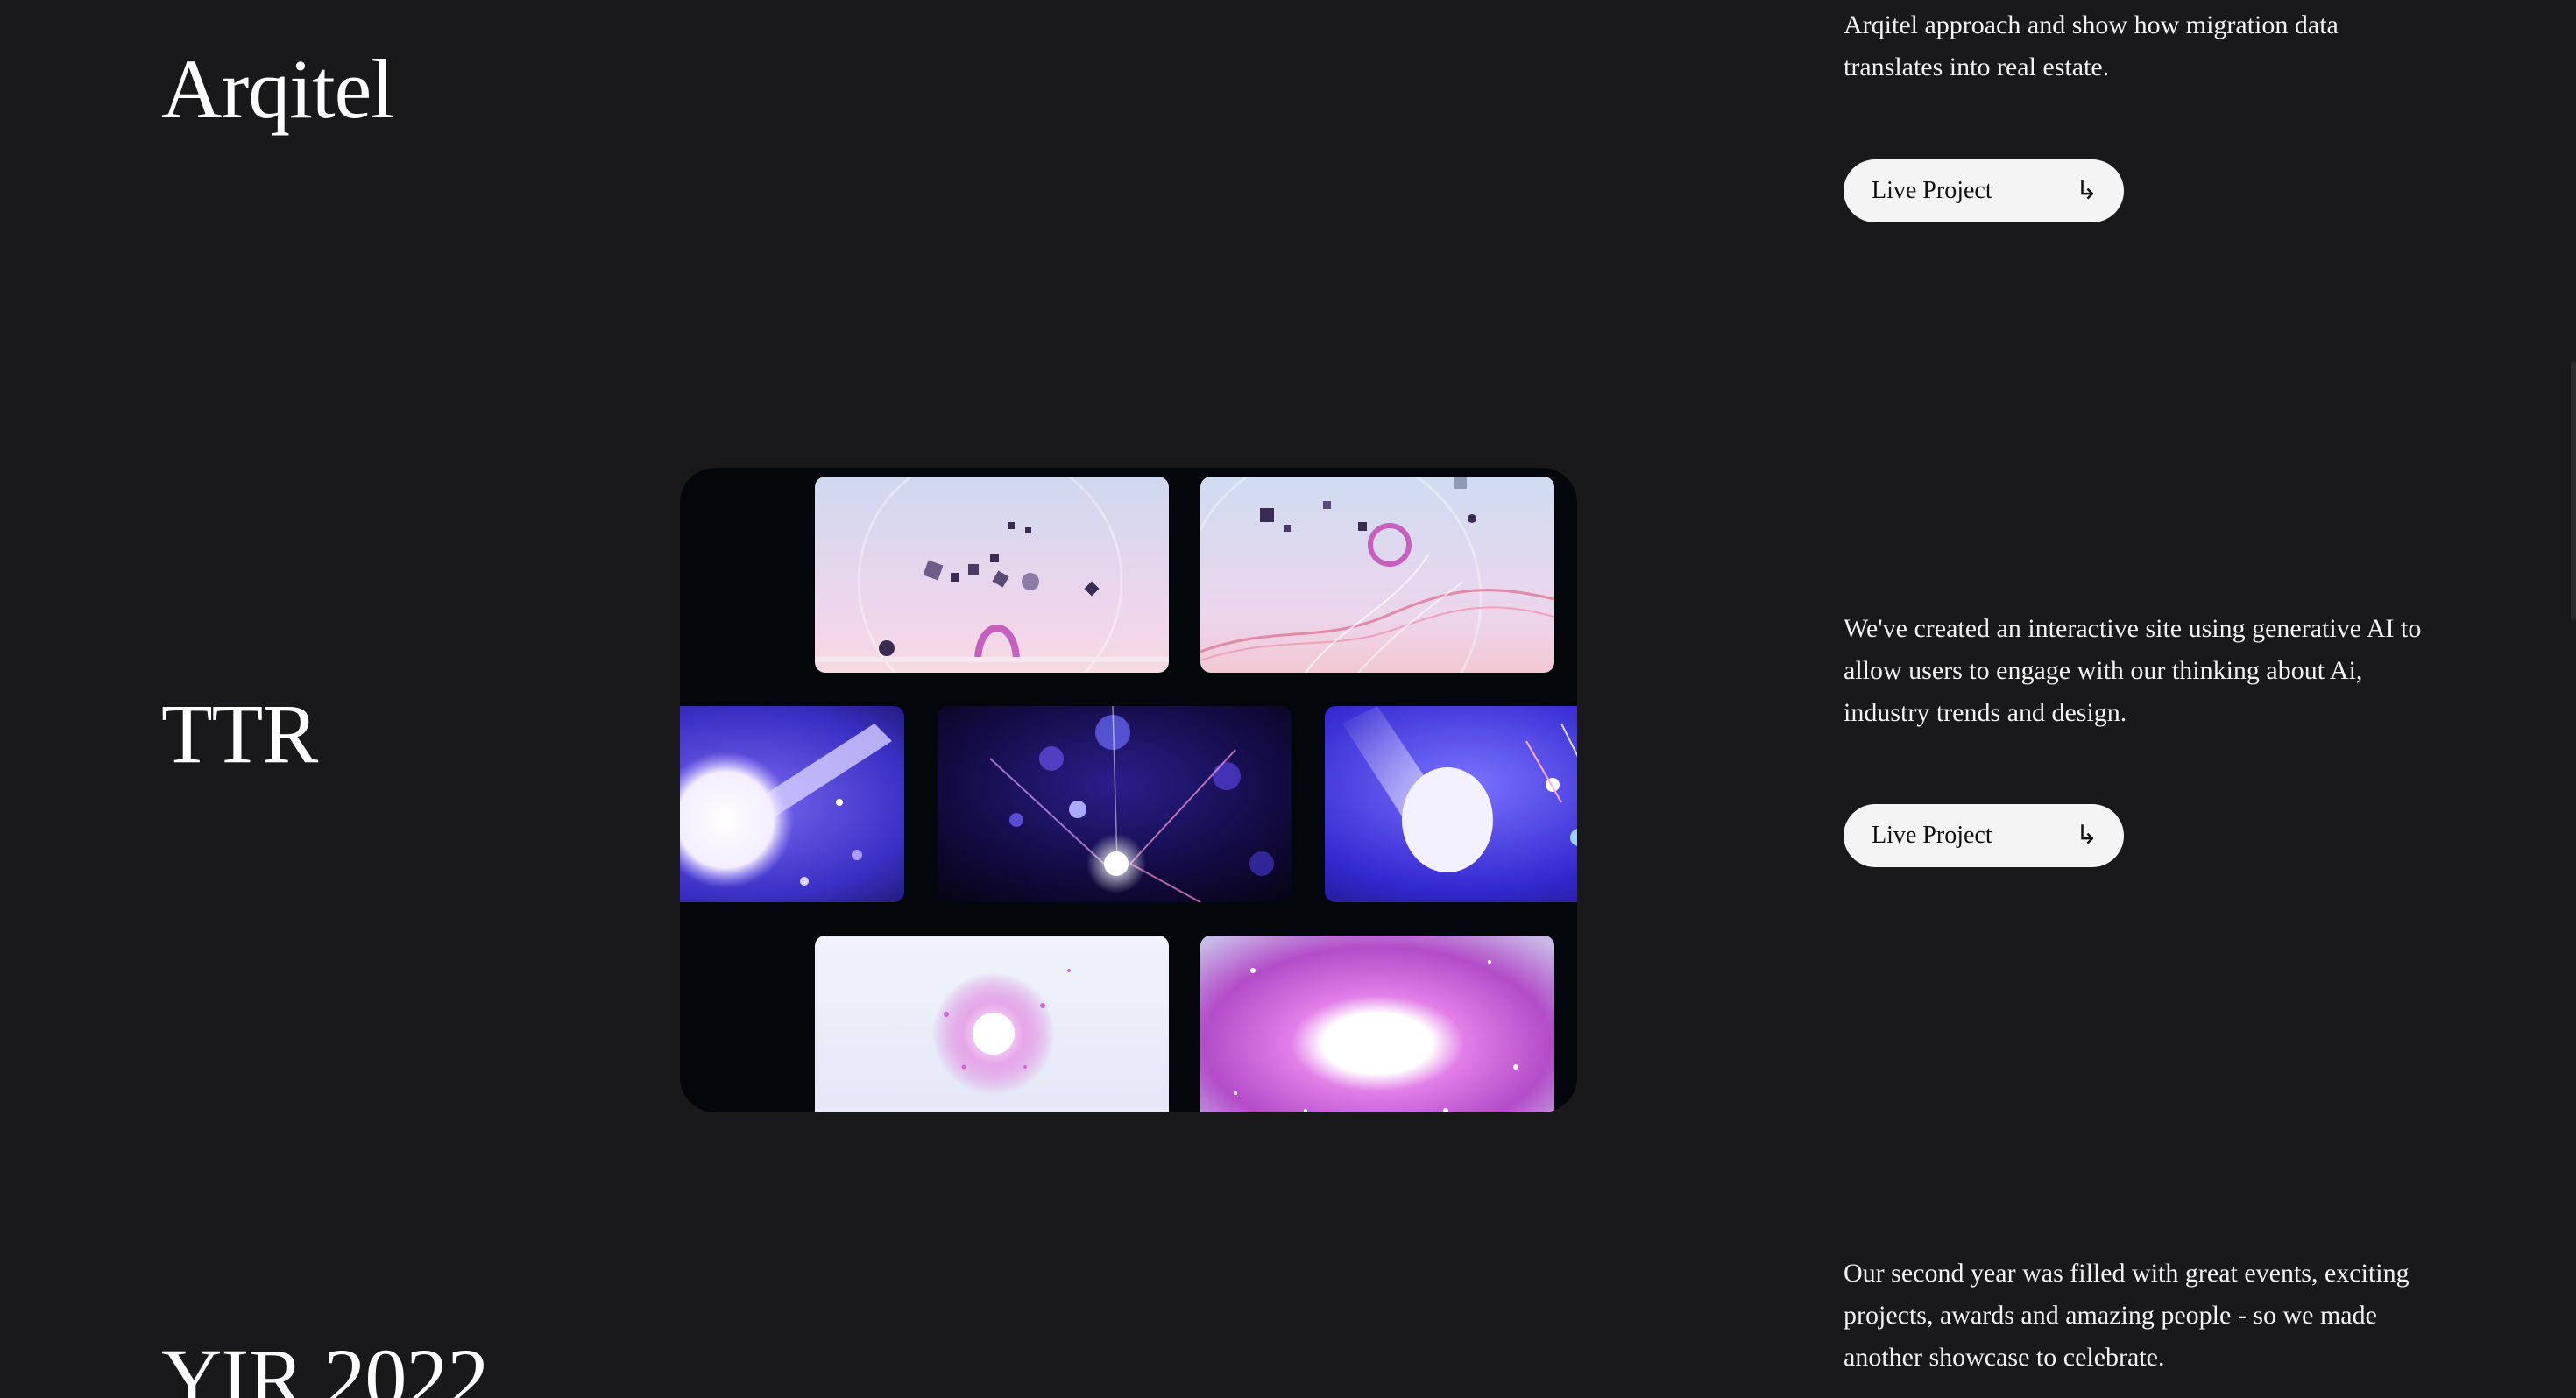  What do you see at coordinates (1377, 1024) in the screenshot?
I see `purple-glitter-burst-tile` at bounding box center [1377, 1024].